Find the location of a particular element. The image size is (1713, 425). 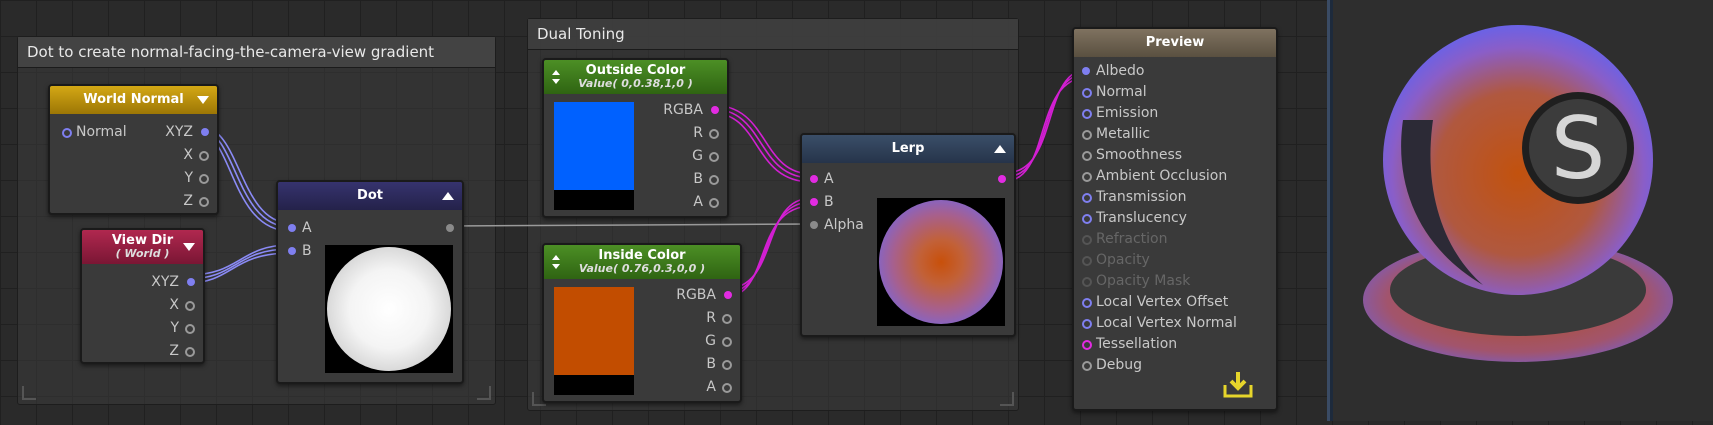

preview-input-emission: Emission is located at coordinates (1120, 113).